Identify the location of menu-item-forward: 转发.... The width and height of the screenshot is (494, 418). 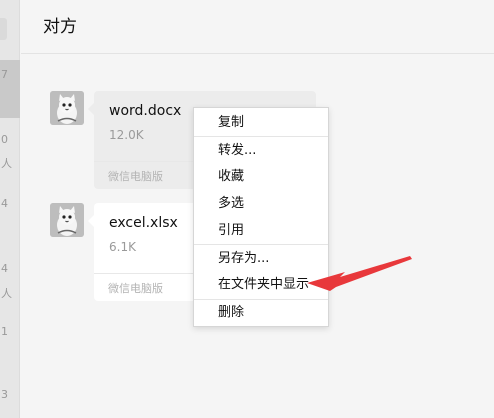
(261, 151).